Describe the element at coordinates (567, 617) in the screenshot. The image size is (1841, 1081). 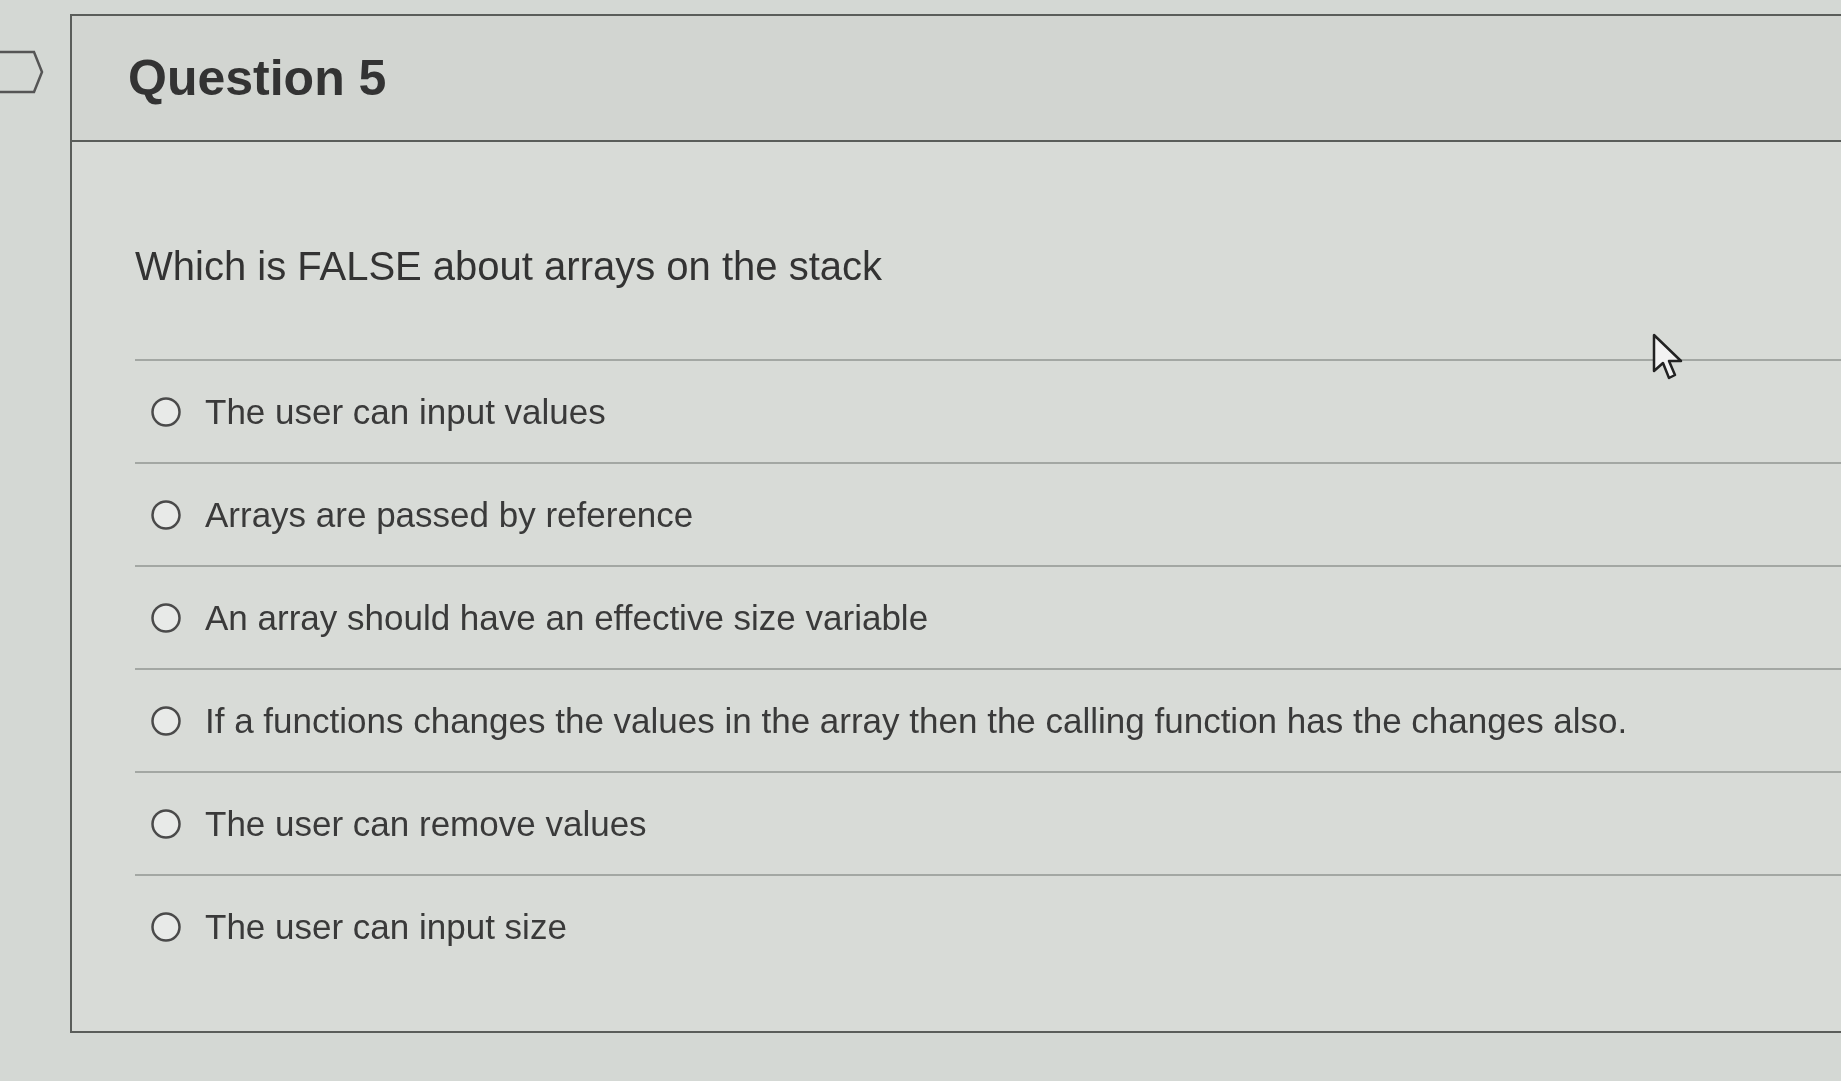
I see `option-label: An array should have an effective size variable` at that location.